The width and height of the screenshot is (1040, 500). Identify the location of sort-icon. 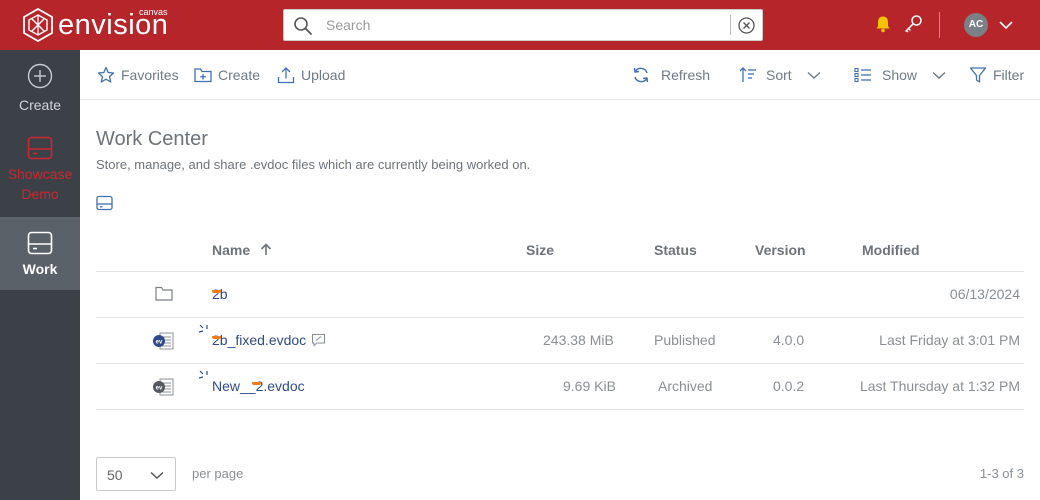
(747, 74).